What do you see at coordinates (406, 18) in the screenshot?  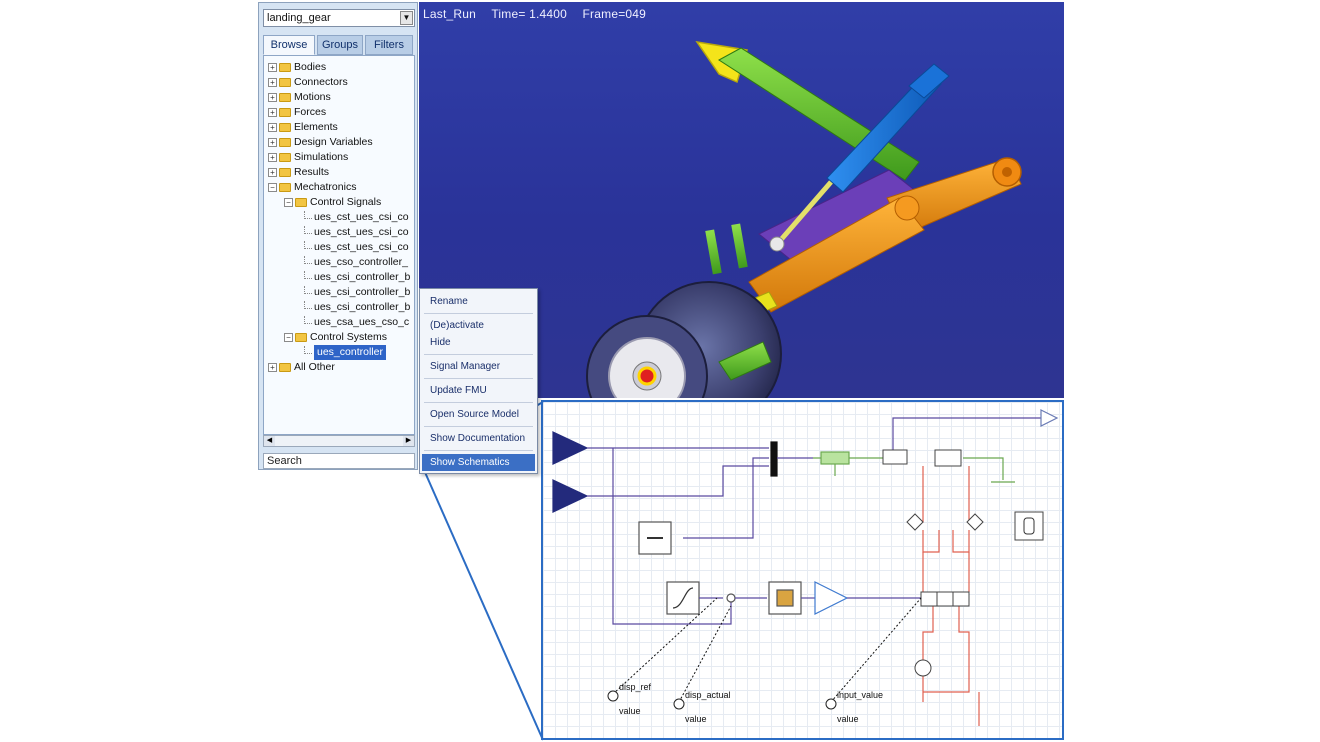 I see `chevron-down-icon: ▼` at bounding box center [406, 18].